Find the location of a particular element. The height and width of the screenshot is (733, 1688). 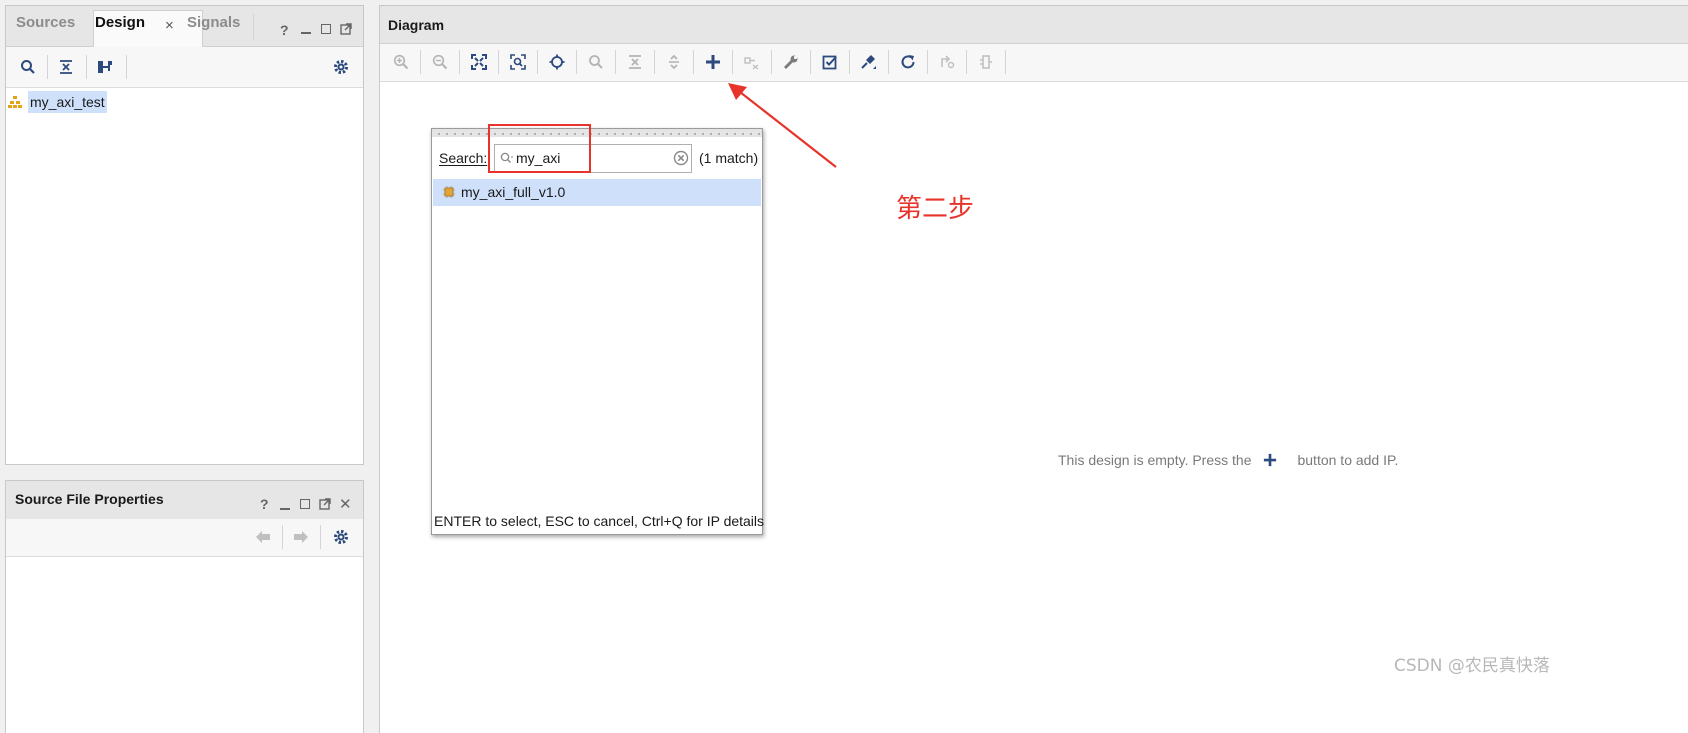

watermark: CSDN @农民真快落 is located at coordinates (1472, 666).